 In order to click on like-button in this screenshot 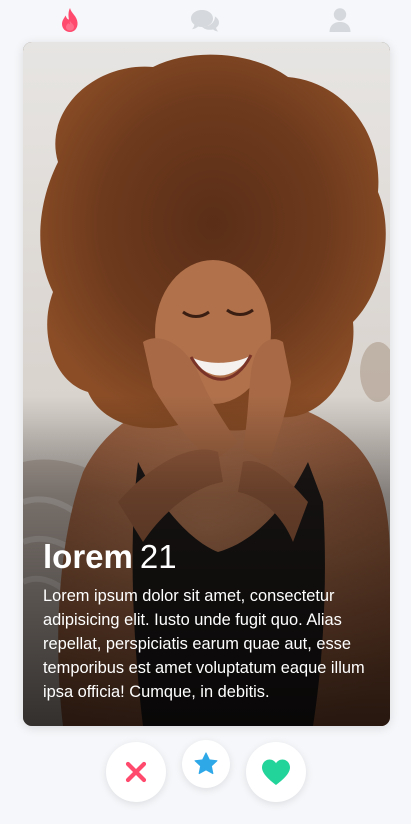, I will do `click(276, 772)`.